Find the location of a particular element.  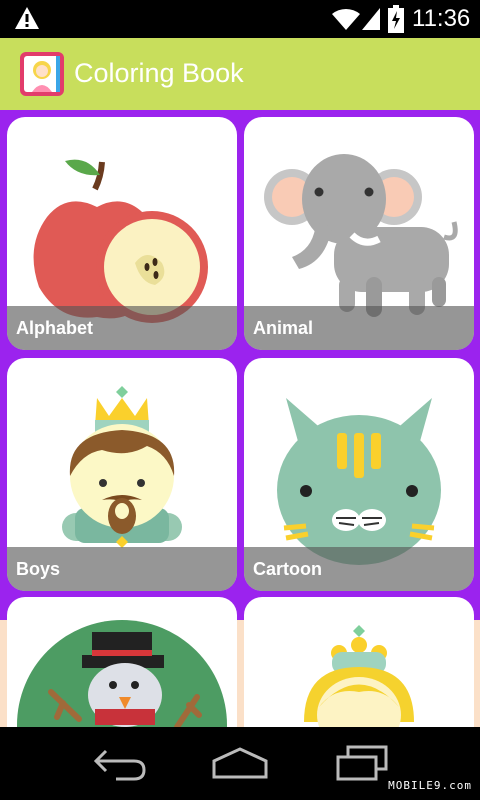

category-tile-snowman is located at coordinates (122, 662).